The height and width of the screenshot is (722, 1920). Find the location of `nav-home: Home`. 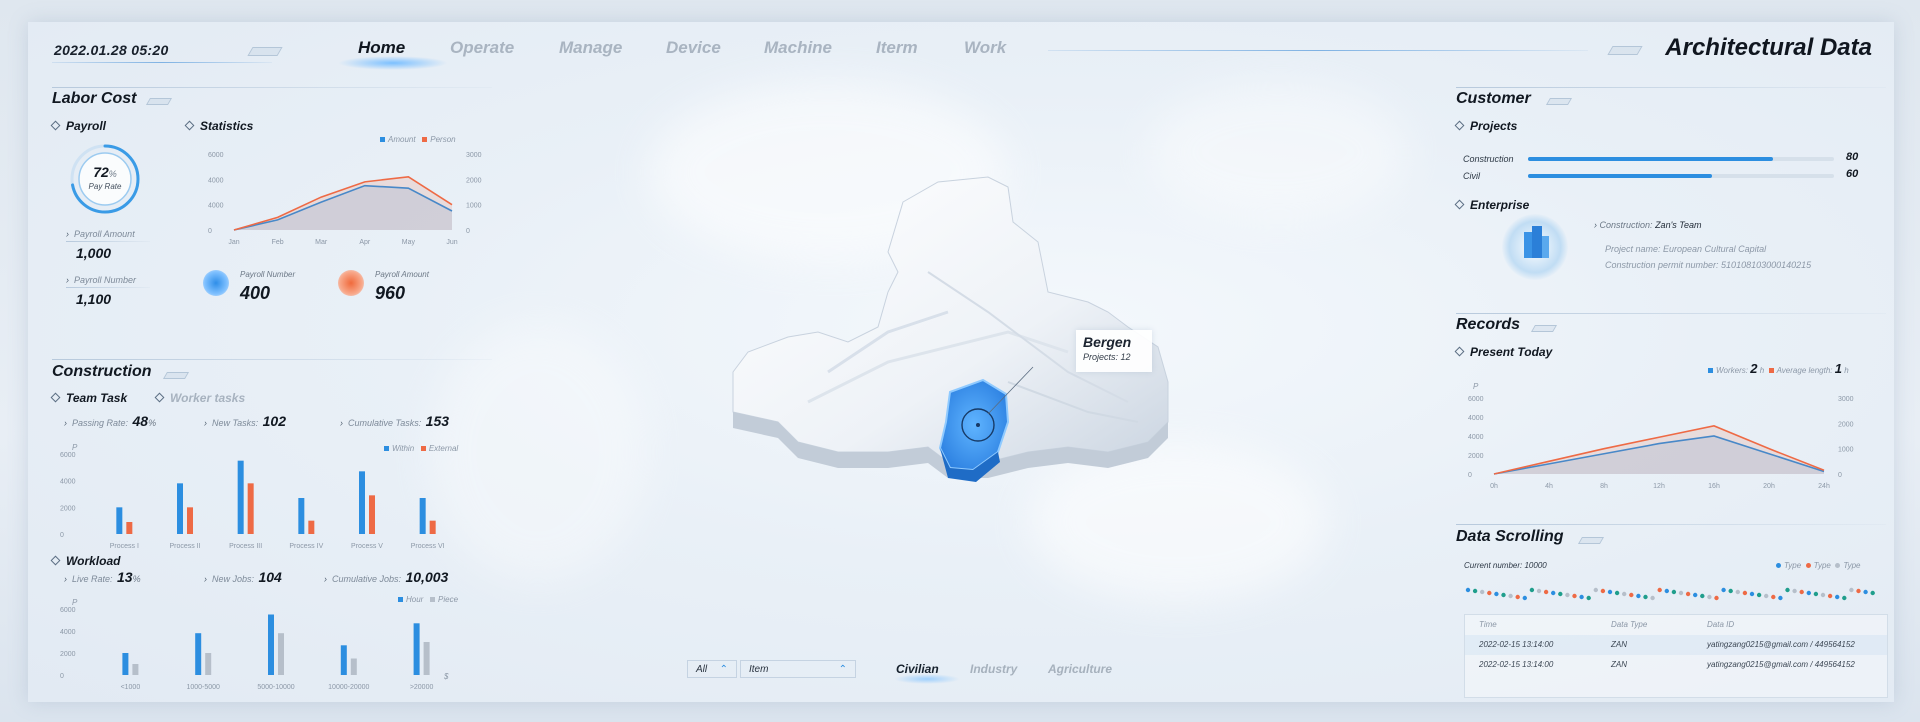

nav-home: Home is located at coordinates (381, 48).